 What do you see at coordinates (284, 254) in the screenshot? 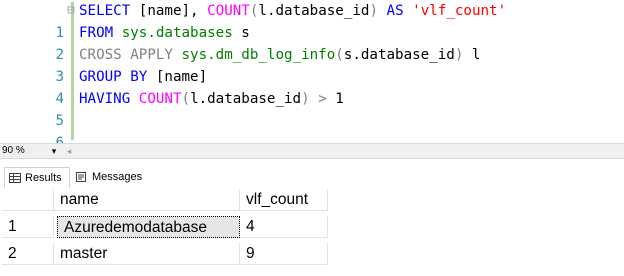
I see `grid-cell: 9` at bounding box center [284, 254].